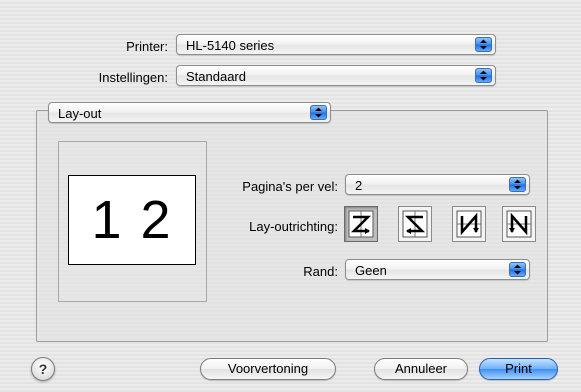  What do you see at coordinates (268, 369) in the screenshot?
I see `preview-button: Voorvertoning` at bounding box center [268, 369].